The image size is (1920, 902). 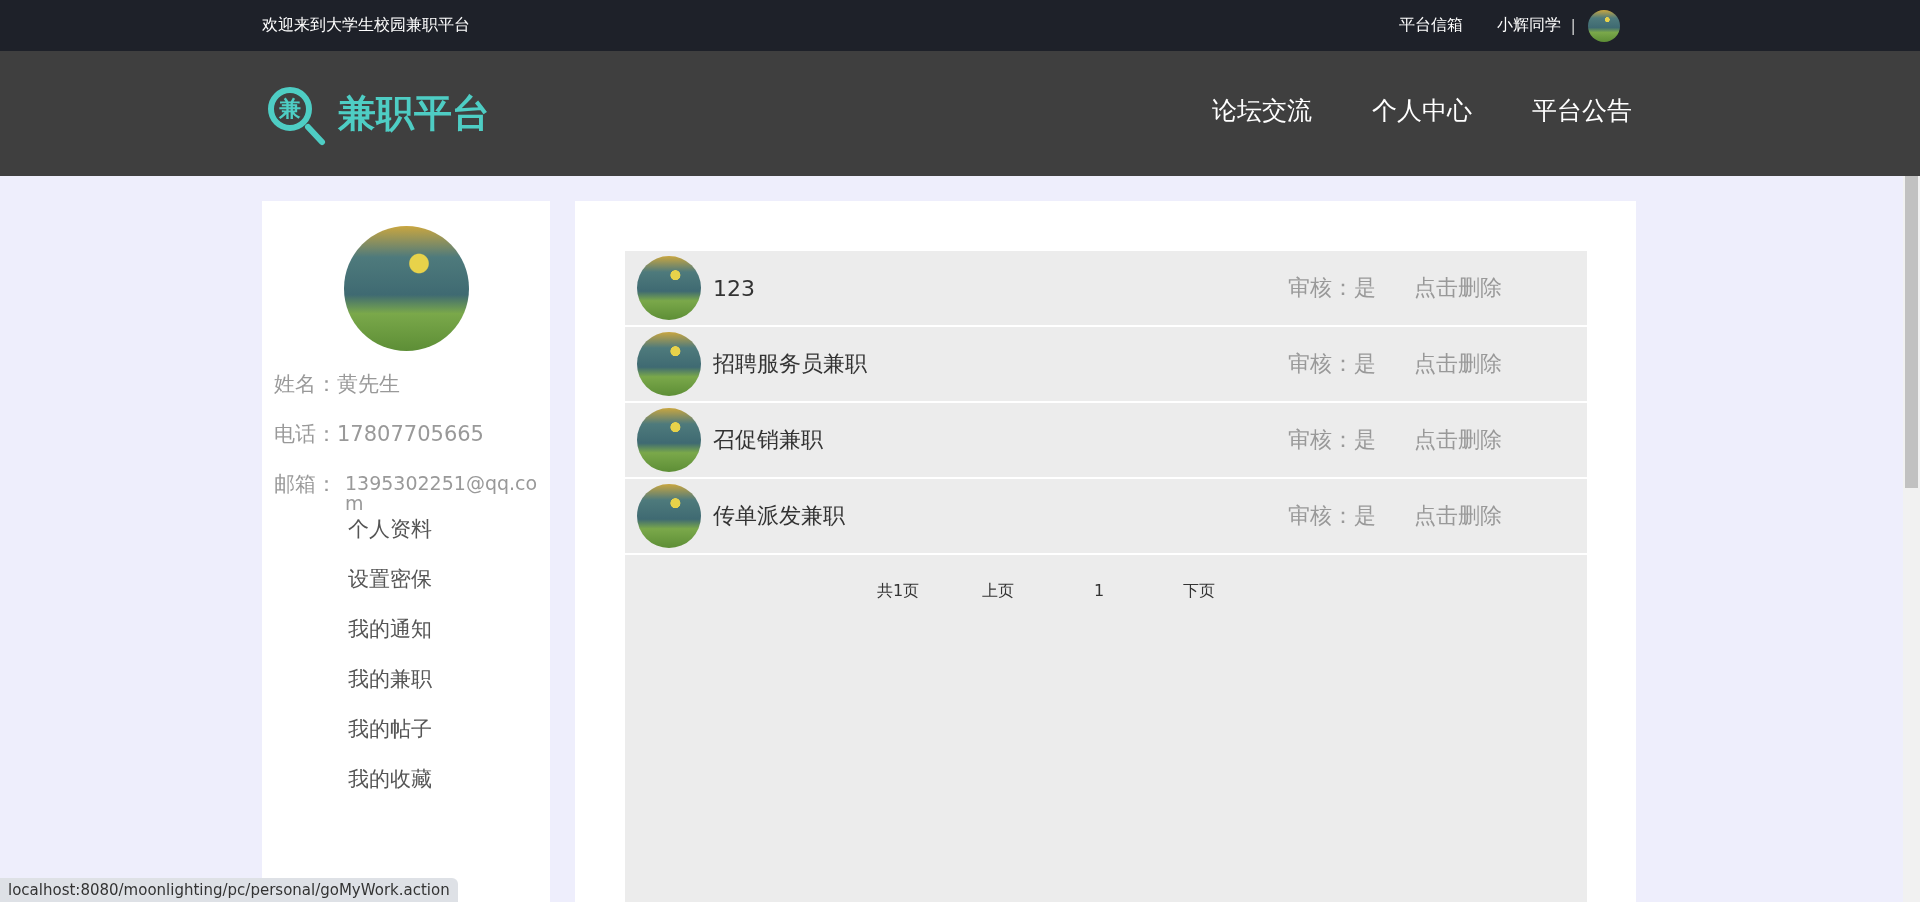 I want to click on job-title: 传单派发兼职, so click(x=779, y=516).